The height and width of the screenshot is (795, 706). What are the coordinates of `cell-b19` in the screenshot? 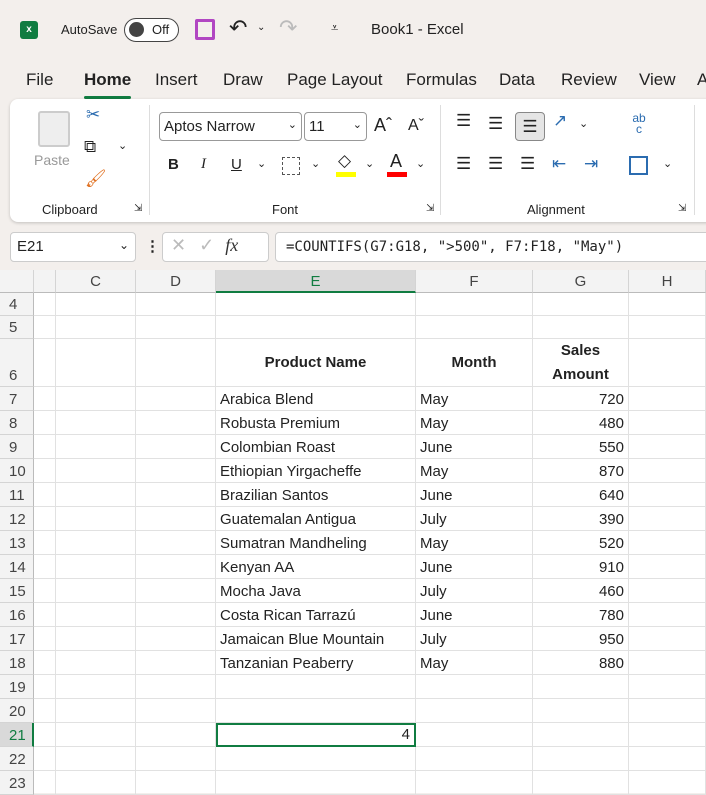 It's located at (45, 687).